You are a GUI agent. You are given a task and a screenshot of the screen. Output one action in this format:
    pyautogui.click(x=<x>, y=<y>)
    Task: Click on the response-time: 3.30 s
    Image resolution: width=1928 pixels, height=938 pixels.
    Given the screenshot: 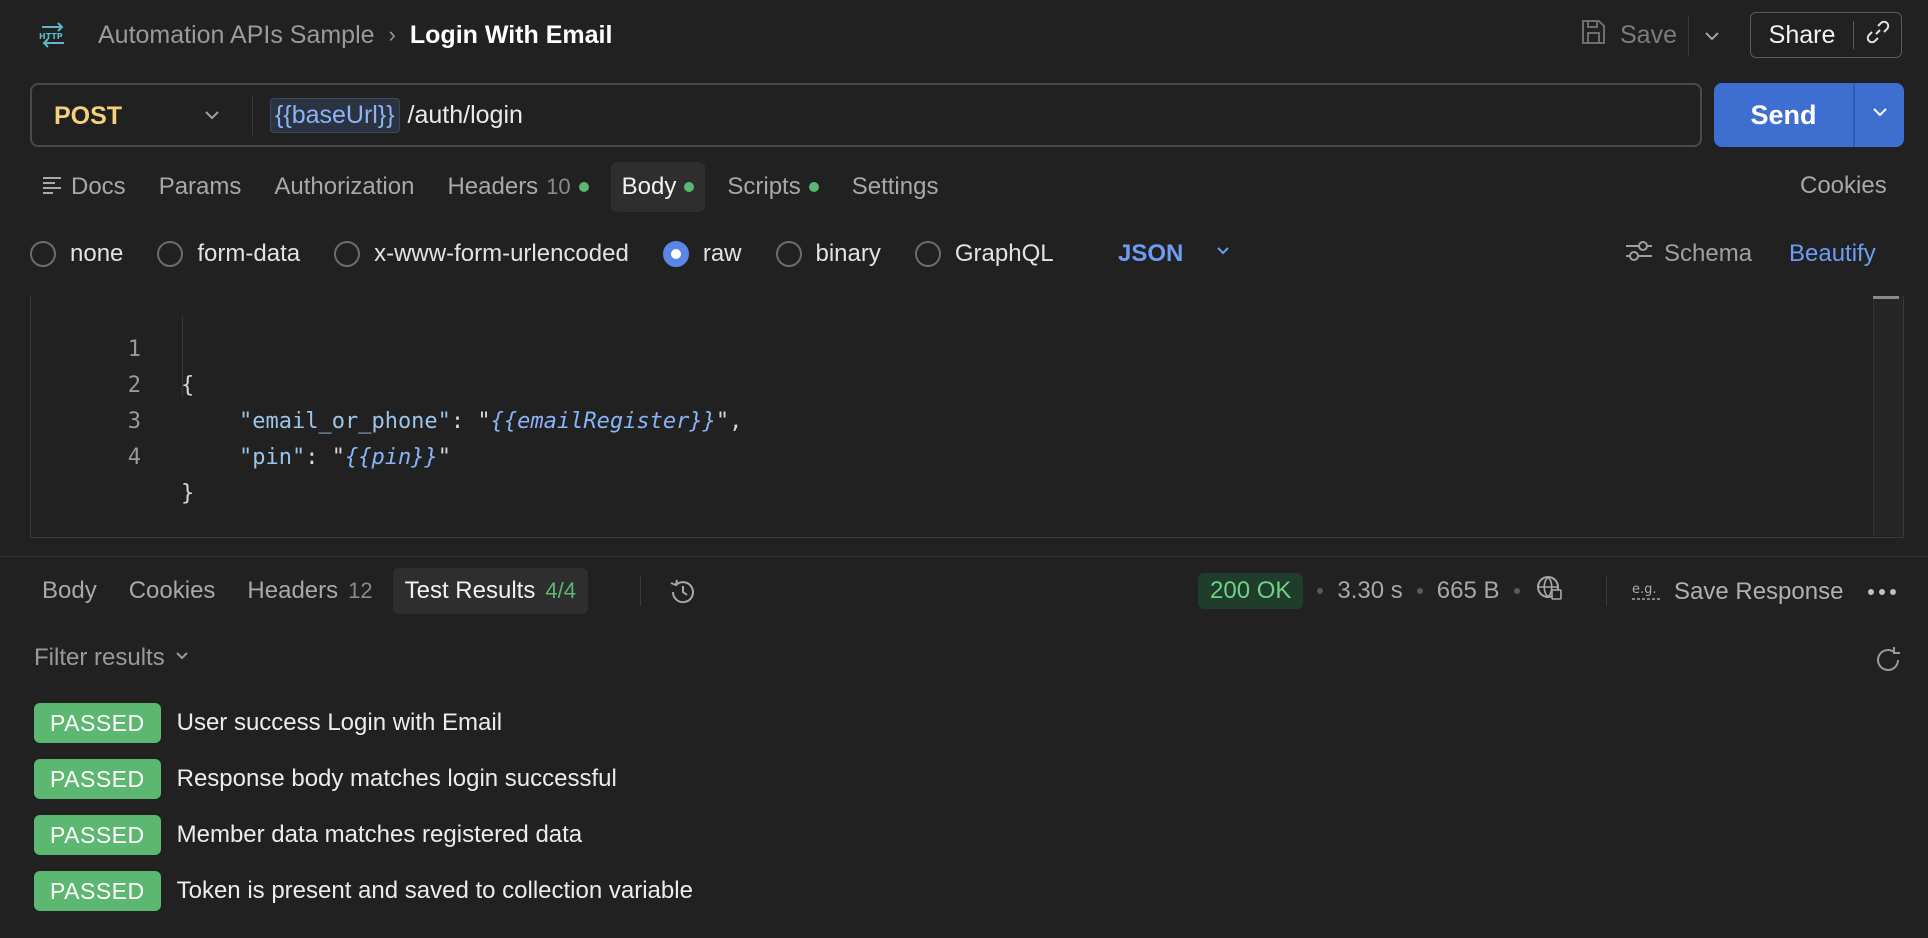 What is the action you would take?
    pyautogui.click(x=1369, y=591)
    